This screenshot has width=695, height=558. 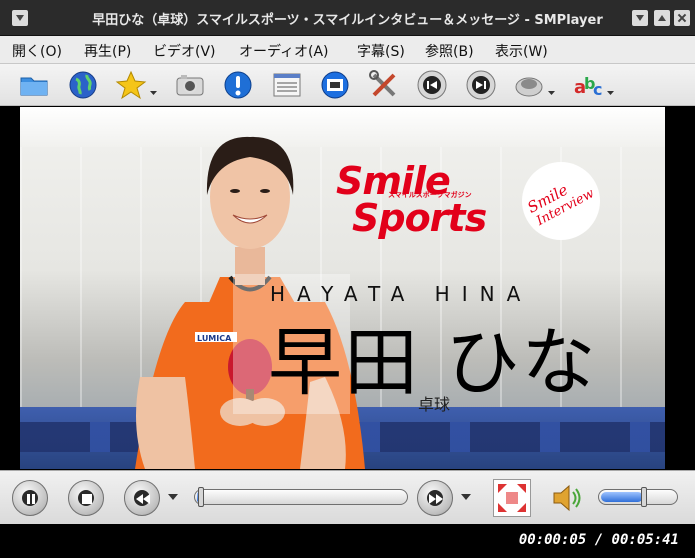 What do you see at coordinates (153, 93) in the screenshot?
I see `favorites-dropdown-icon` at bounding box center [153, 93].